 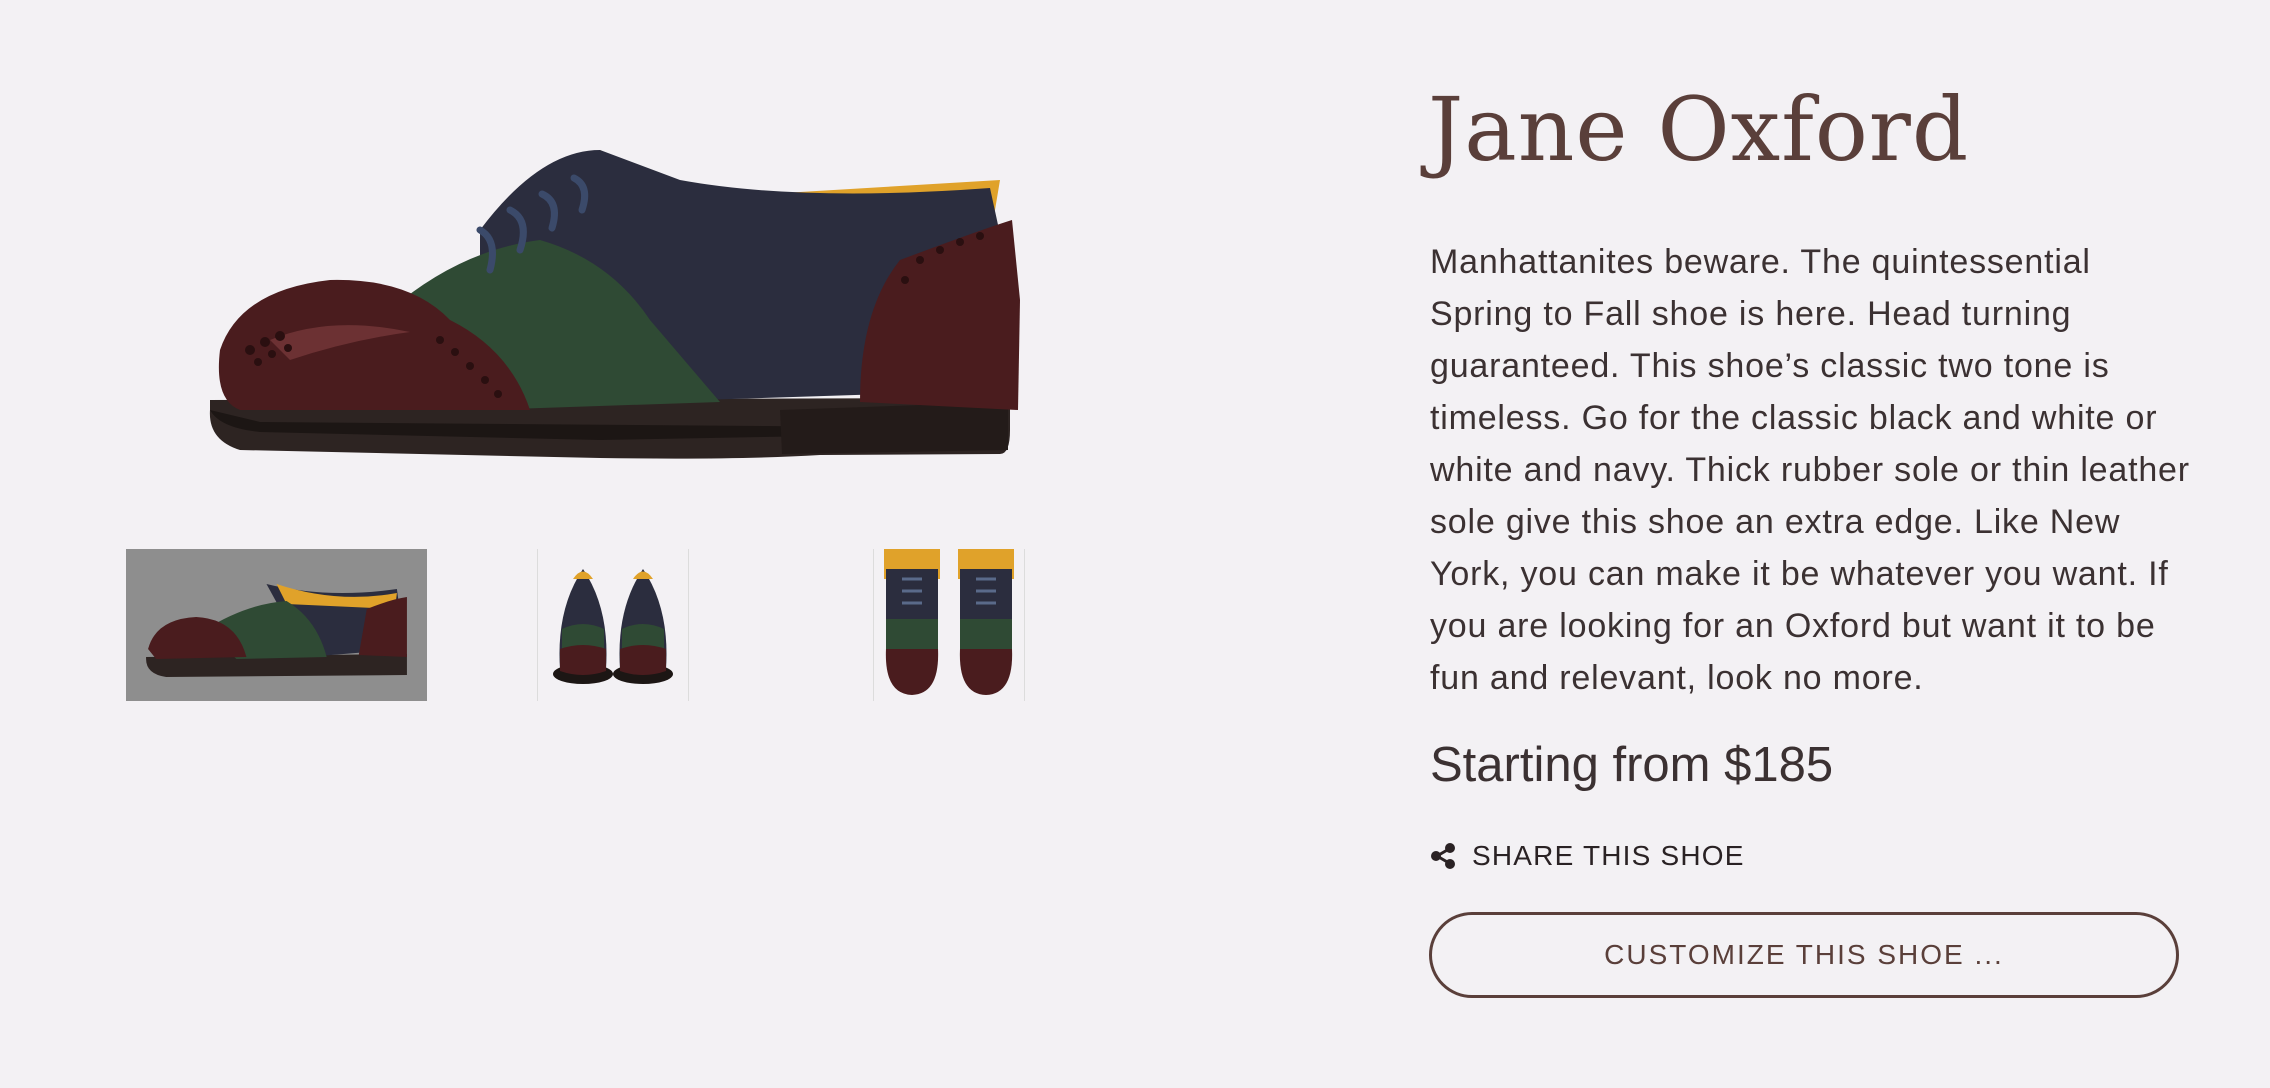 I want to click on share-link: SHARE THIS SHOE, so click(x=1587, y=856).